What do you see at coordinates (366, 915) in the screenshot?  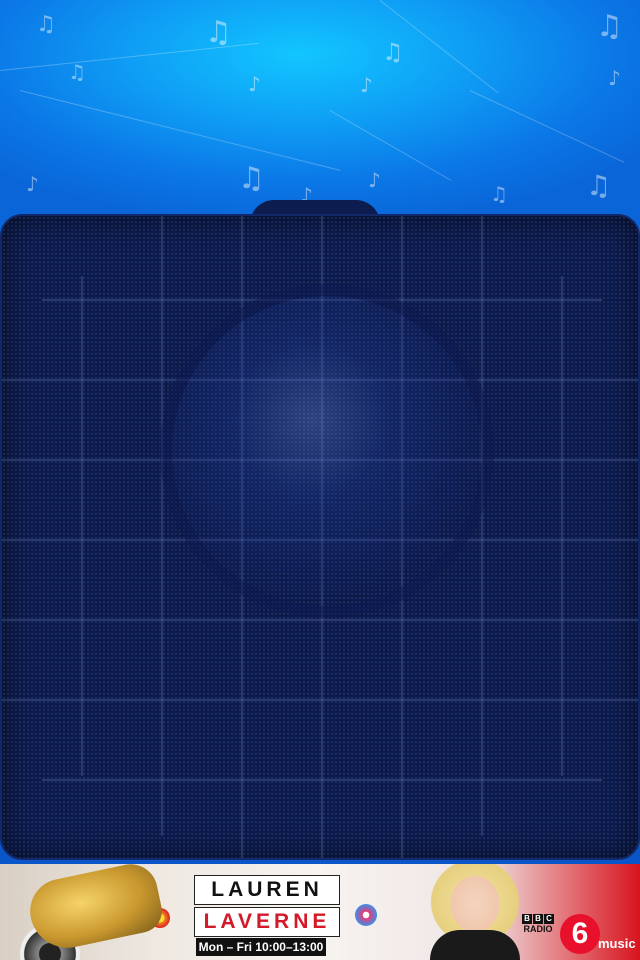 I see `flower-graphic` at bounding box center [366, 915].